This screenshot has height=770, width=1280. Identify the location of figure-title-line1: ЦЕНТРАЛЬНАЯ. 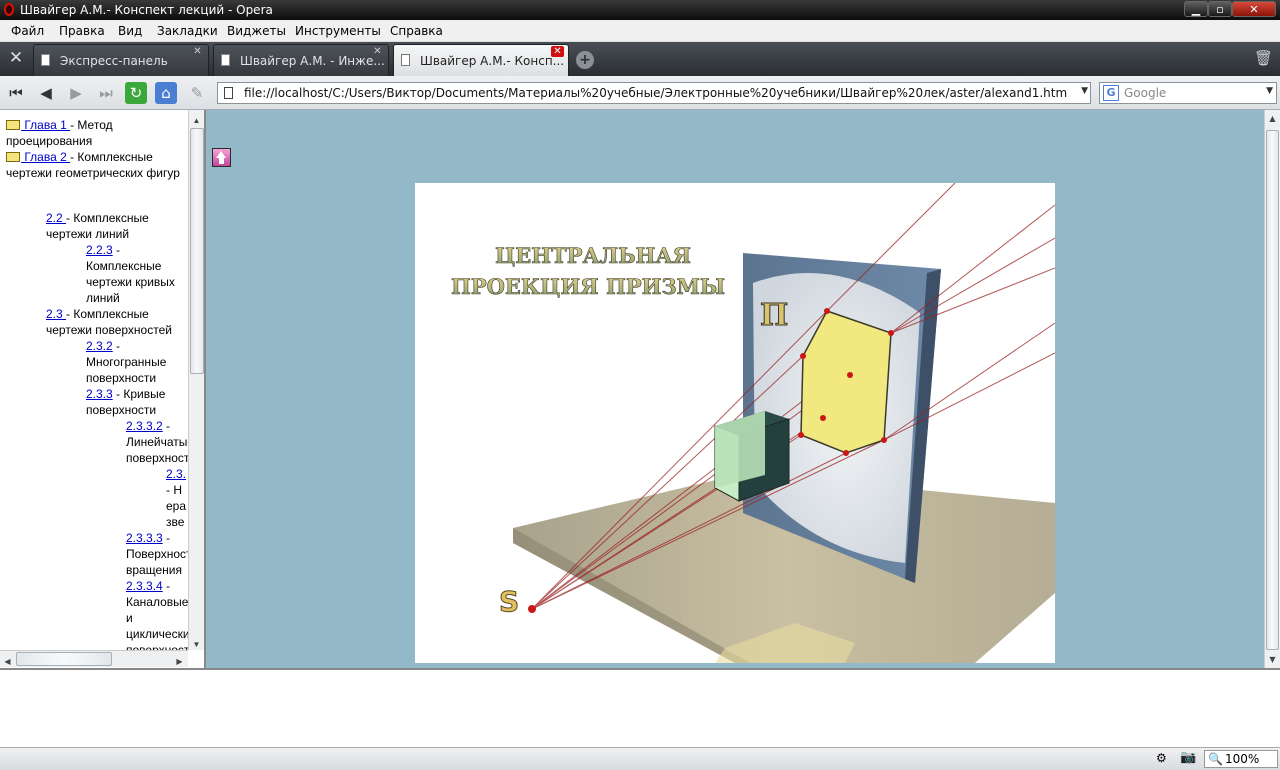
(593, 255).